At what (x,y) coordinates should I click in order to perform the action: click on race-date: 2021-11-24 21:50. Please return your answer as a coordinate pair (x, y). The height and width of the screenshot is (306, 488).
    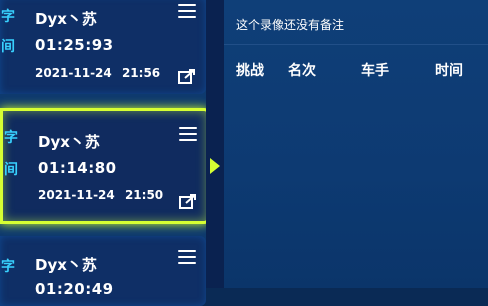
    Looking at the image, I should click on (101, 195).